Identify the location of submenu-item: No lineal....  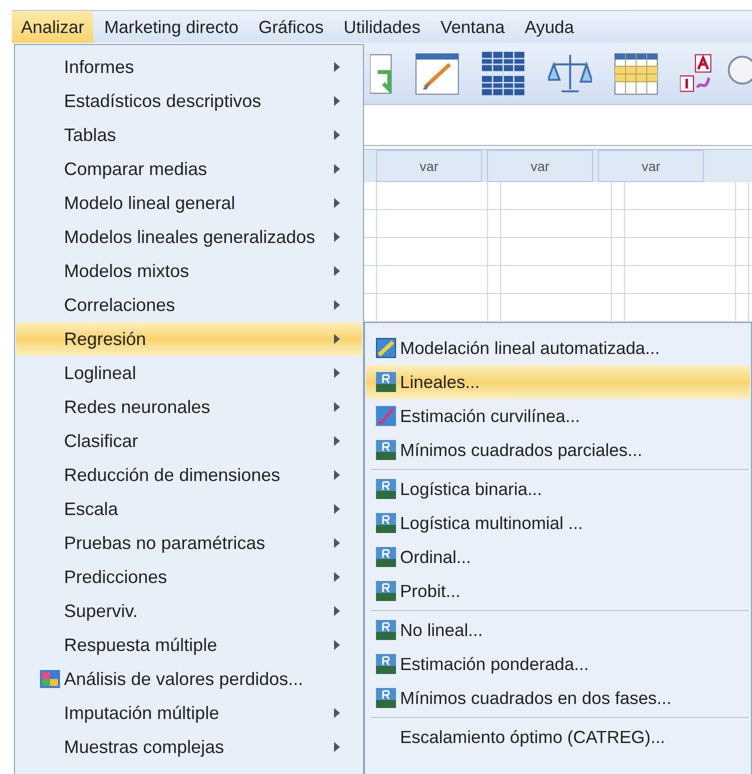
(558, 630).